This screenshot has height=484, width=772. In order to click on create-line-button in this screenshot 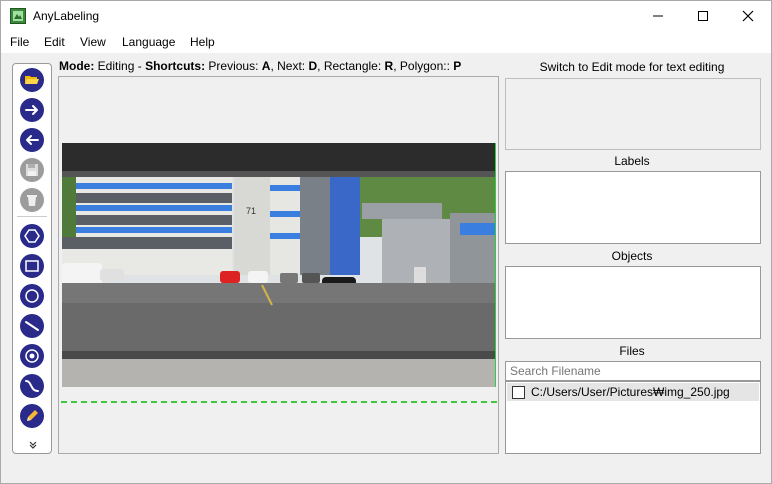, I will do `click(32, 326)`.